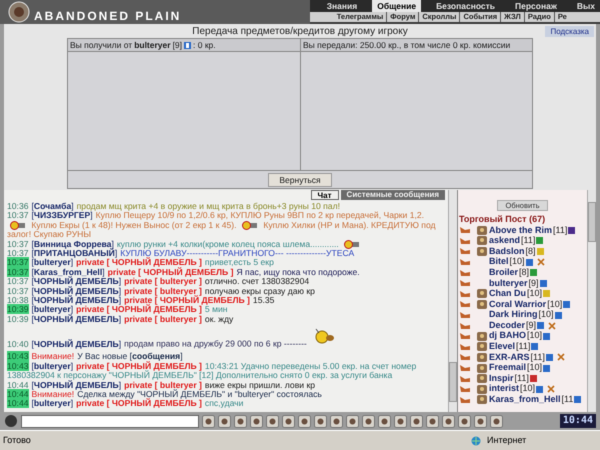 The image size is (600, 450). I want to click on player-level: [9], so click(177, 45).